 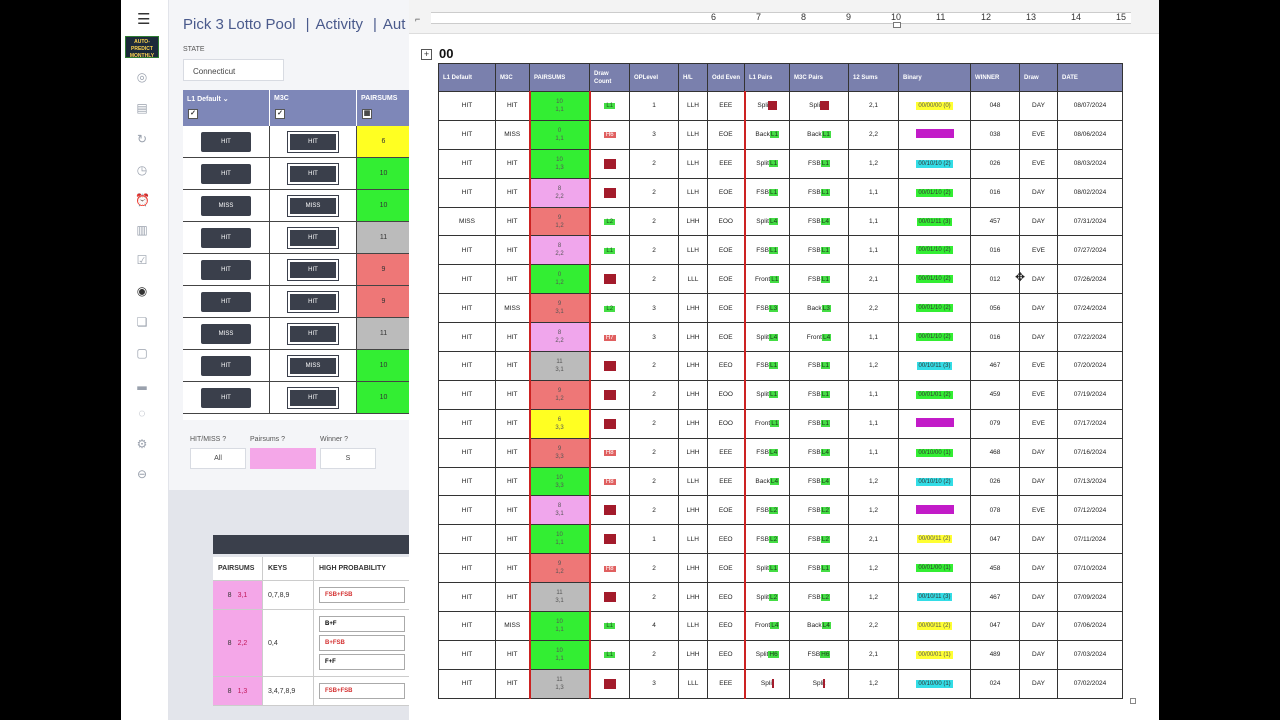 I want to click on alarm-icon: ⏰, so click(x=142, y=200).